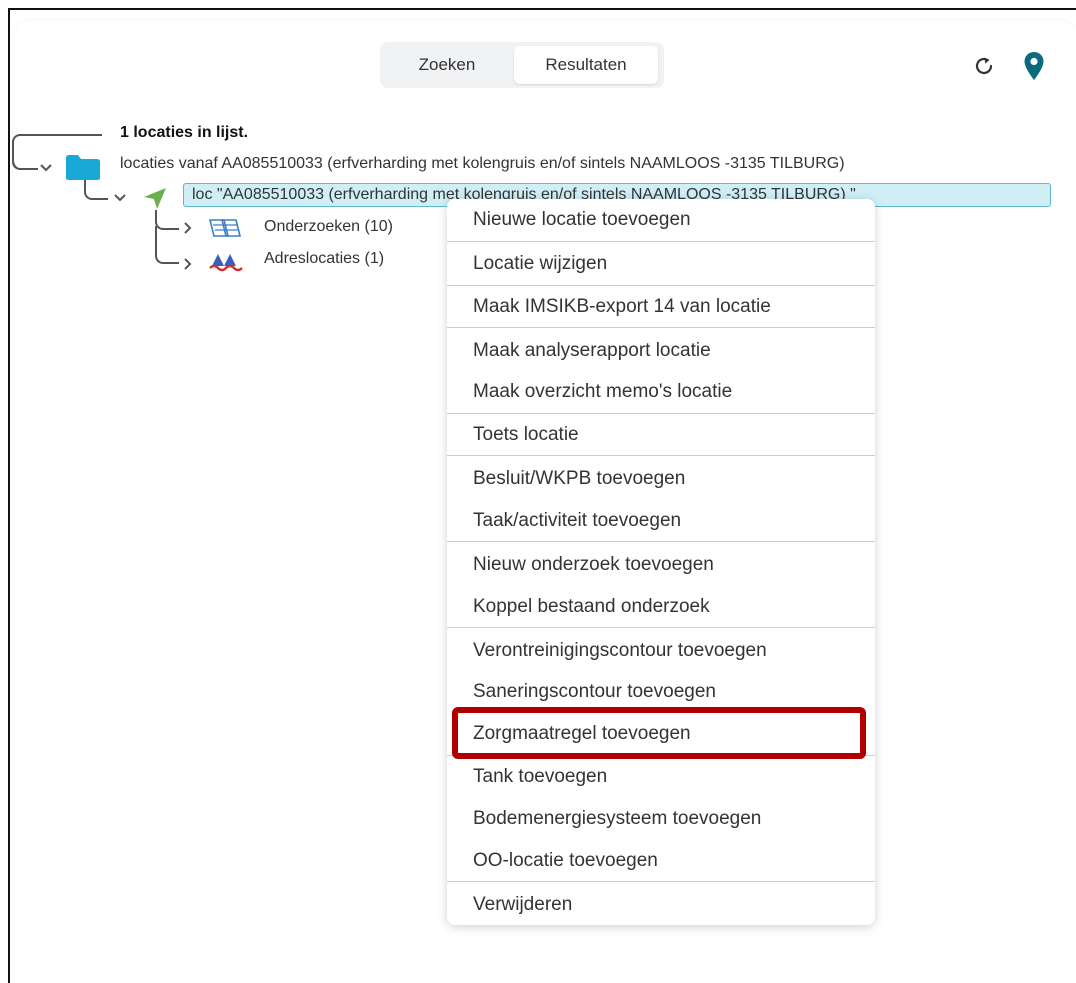 The width and height of the screenshot is (1076, 983). I want to click on tree-child-onderzoeken: Onderzoeken (10), so click(328, 227).